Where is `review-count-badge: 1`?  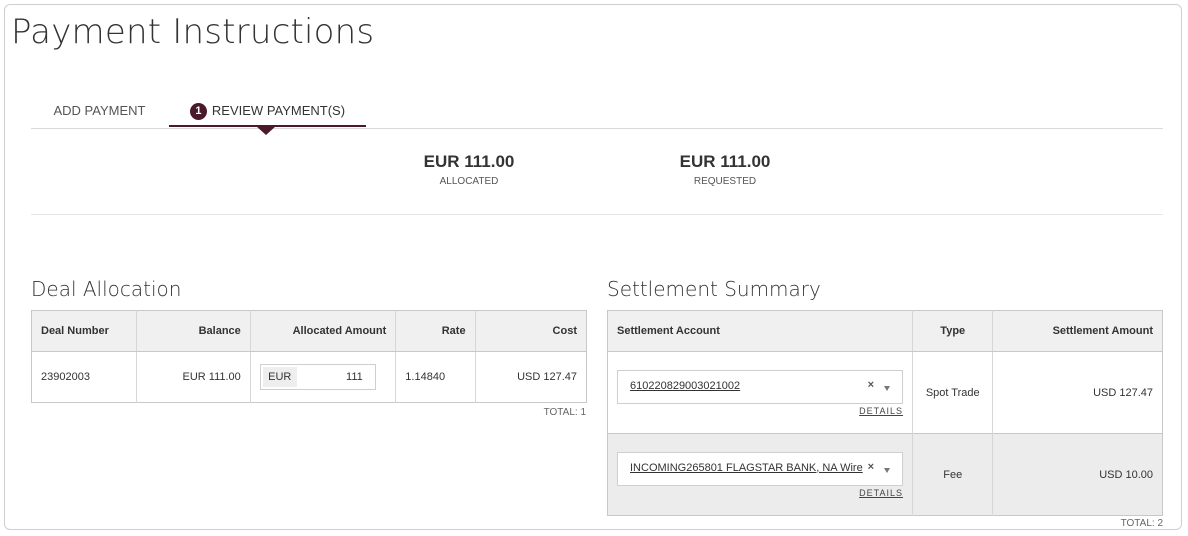 review-count-badge: 1 is located at coordinates (198, 111).